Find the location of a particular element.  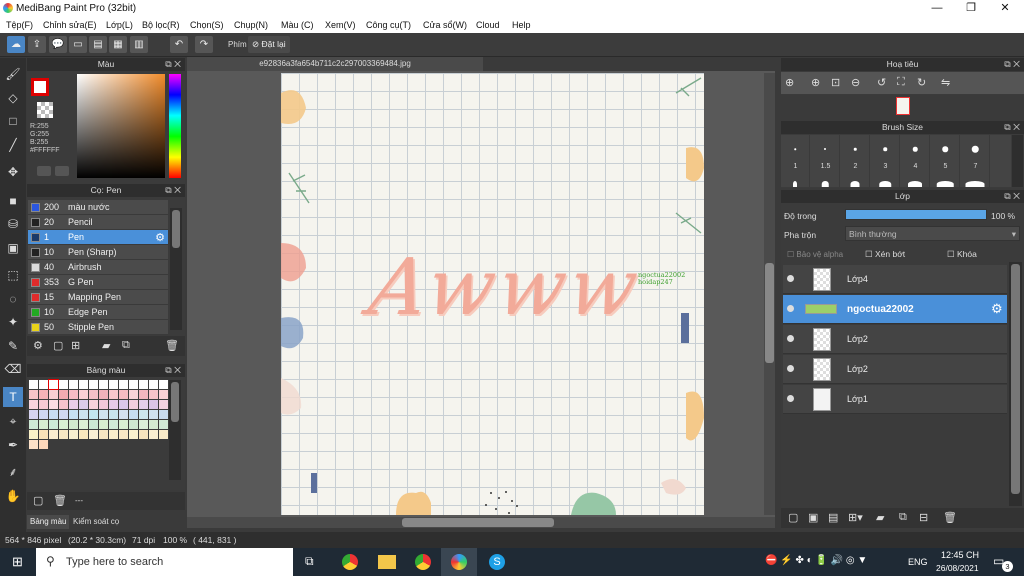

brush-item: 50 Stipple Pen is located at coordinates (98, 327).